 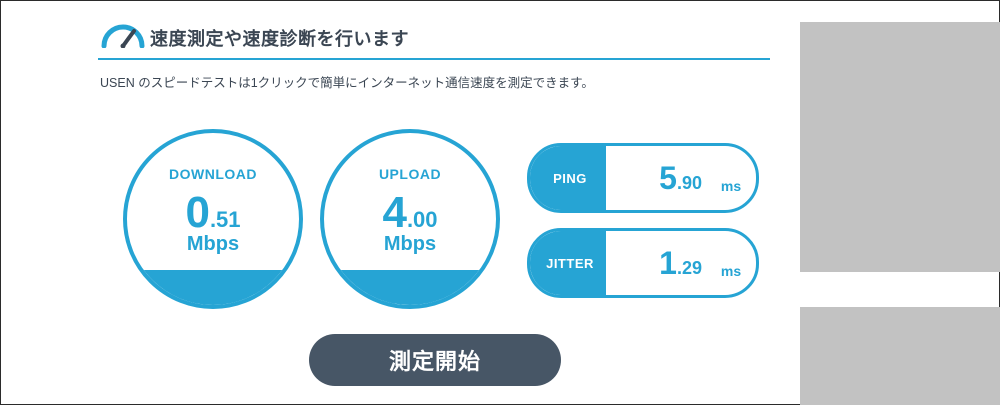 I want to click on upload-value-decimal: .00, so click(x=422, y=219).